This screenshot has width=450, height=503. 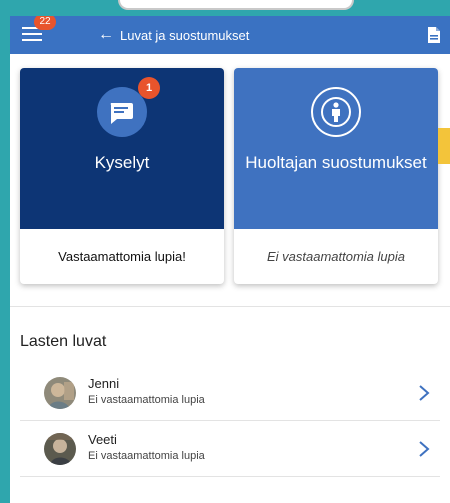 I want to click on document-icon, so click(x=434, y=35).